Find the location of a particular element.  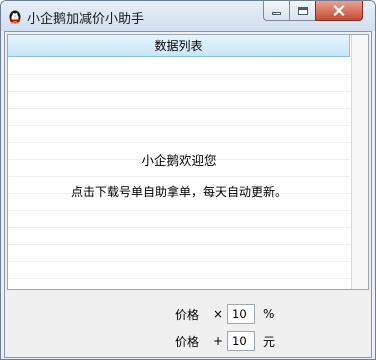

price-add-input is located at coordinates (241, 341).